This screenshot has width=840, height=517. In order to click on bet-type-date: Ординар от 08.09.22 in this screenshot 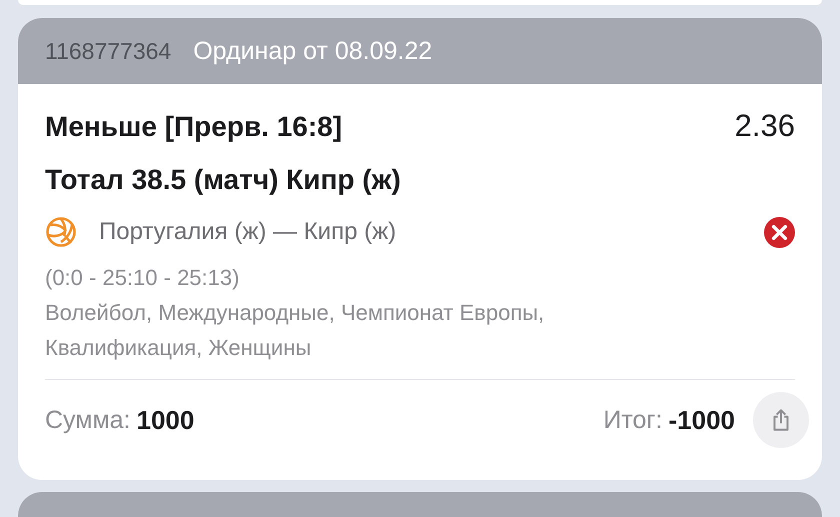, I will do `click(312, 51)`.